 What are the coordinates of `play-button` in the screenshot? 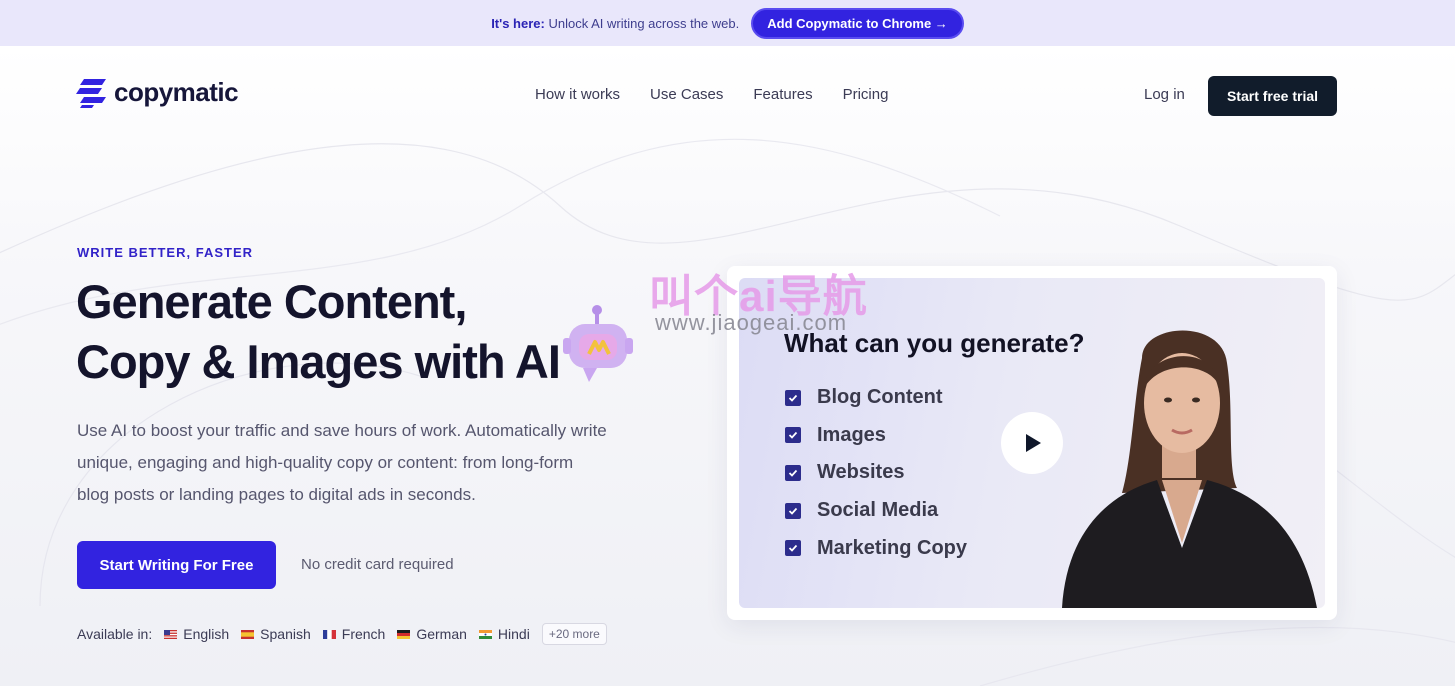 It's located at (1032, 443).